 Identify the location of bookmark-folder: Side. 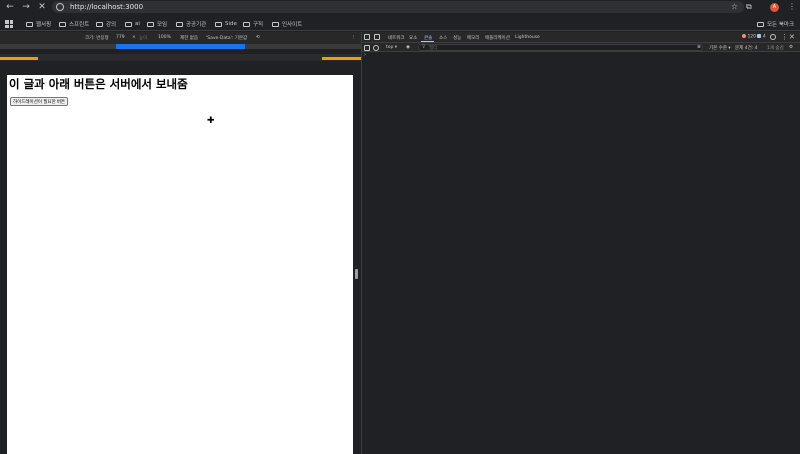
(226, 24).